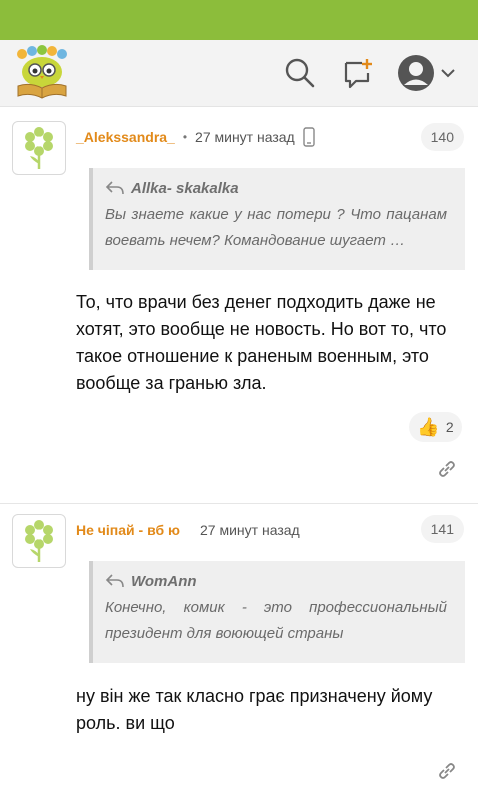 This screenshot has height=800, width=478. I want to click on account-menu, so click(427, 73).